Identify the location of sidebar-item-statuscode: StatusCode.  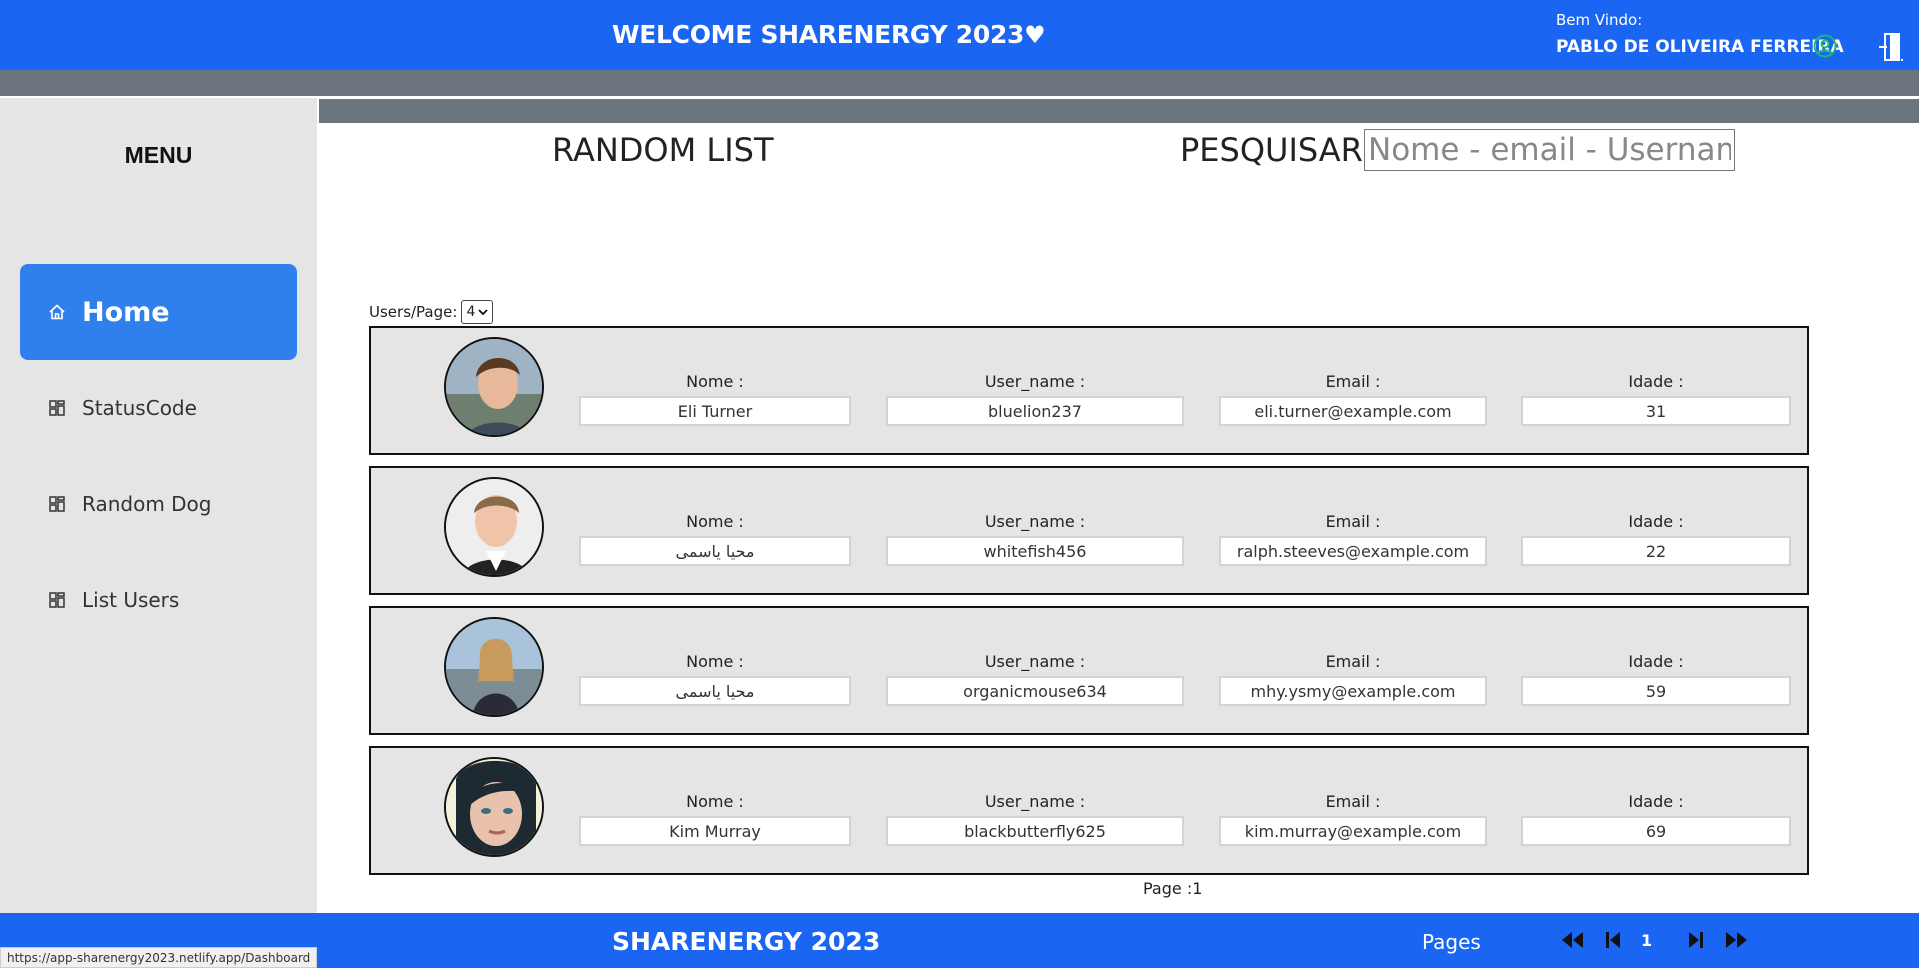
(158, 408).